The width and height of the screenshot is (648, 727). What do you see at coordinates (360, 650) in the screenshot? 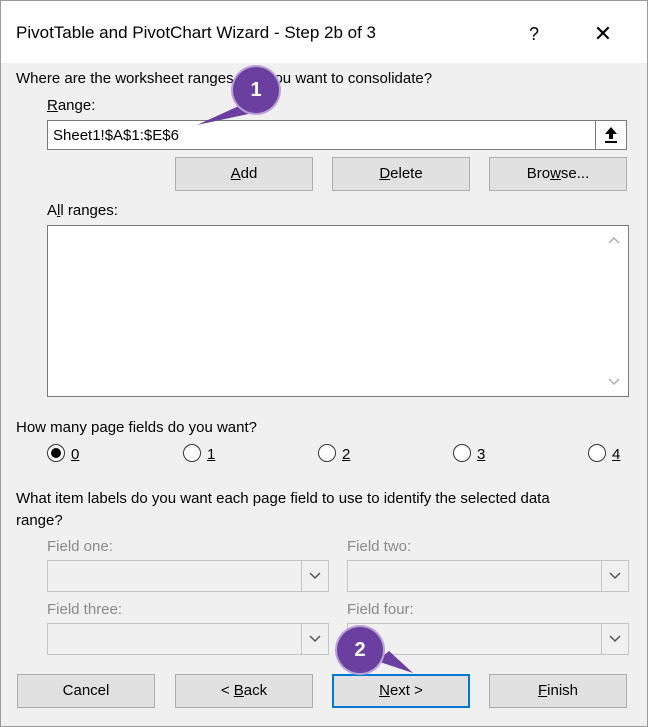
I see `callout-2-badge: 2` at bounding box center [360, 650].